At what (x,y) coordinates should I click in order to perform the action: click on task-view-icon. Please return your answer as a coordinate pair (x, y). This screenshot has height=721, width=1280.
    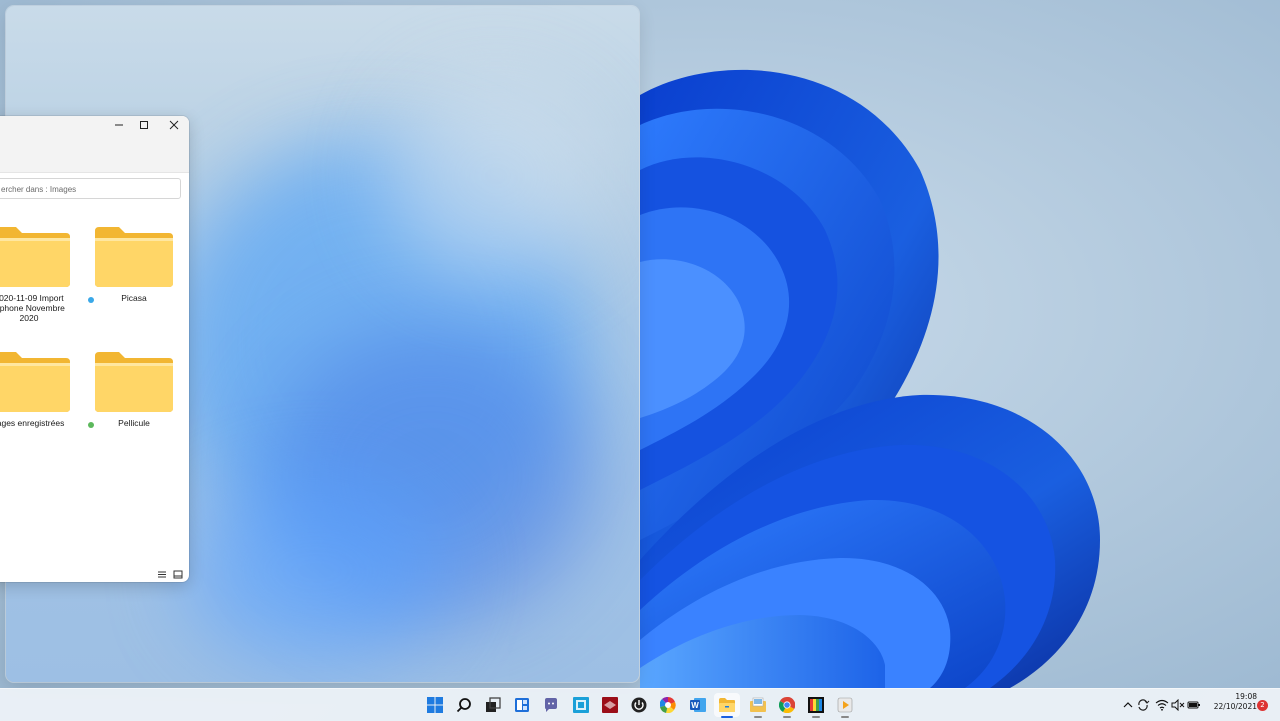
    Looking at the image, I should click on (493, 704).